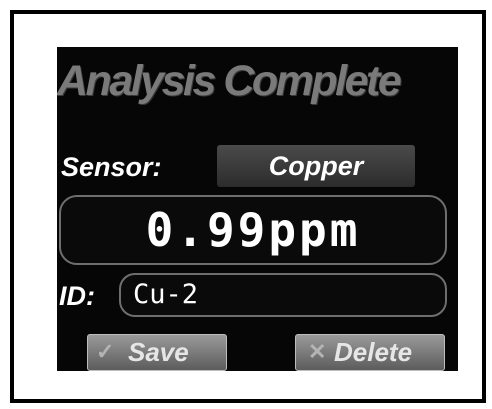  Describe the element at coordinates (317, 351) in the screenshot. I see `cross-icon: ✕` at that location.